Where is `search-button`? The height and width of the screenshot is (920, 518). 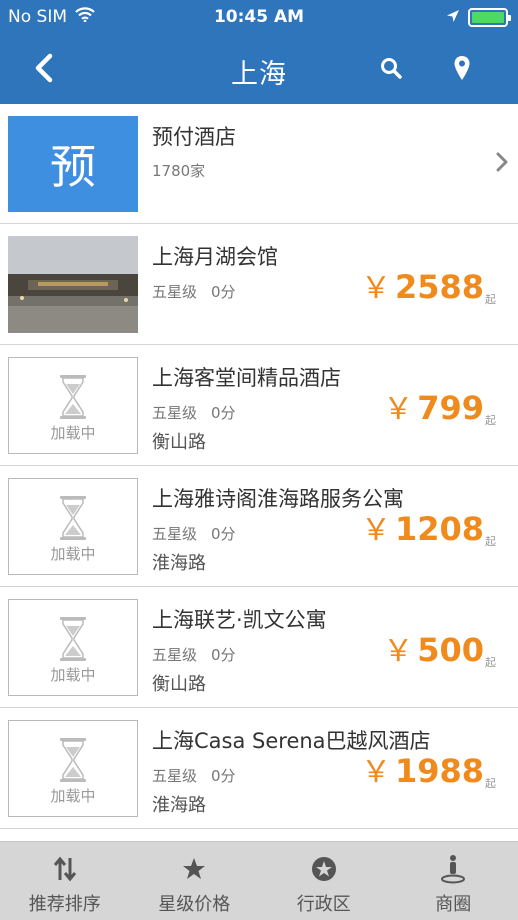 search-button is located at coordinates (391, 70).